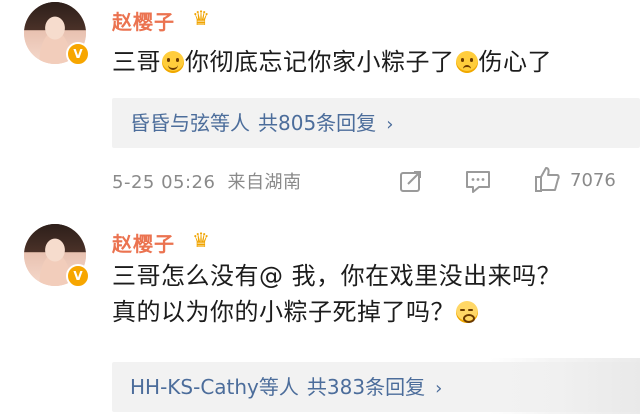 The image size is (640, 414). Describe the element at coordinates (411, 183) in the screenshot. I see `share-icon` at that location.